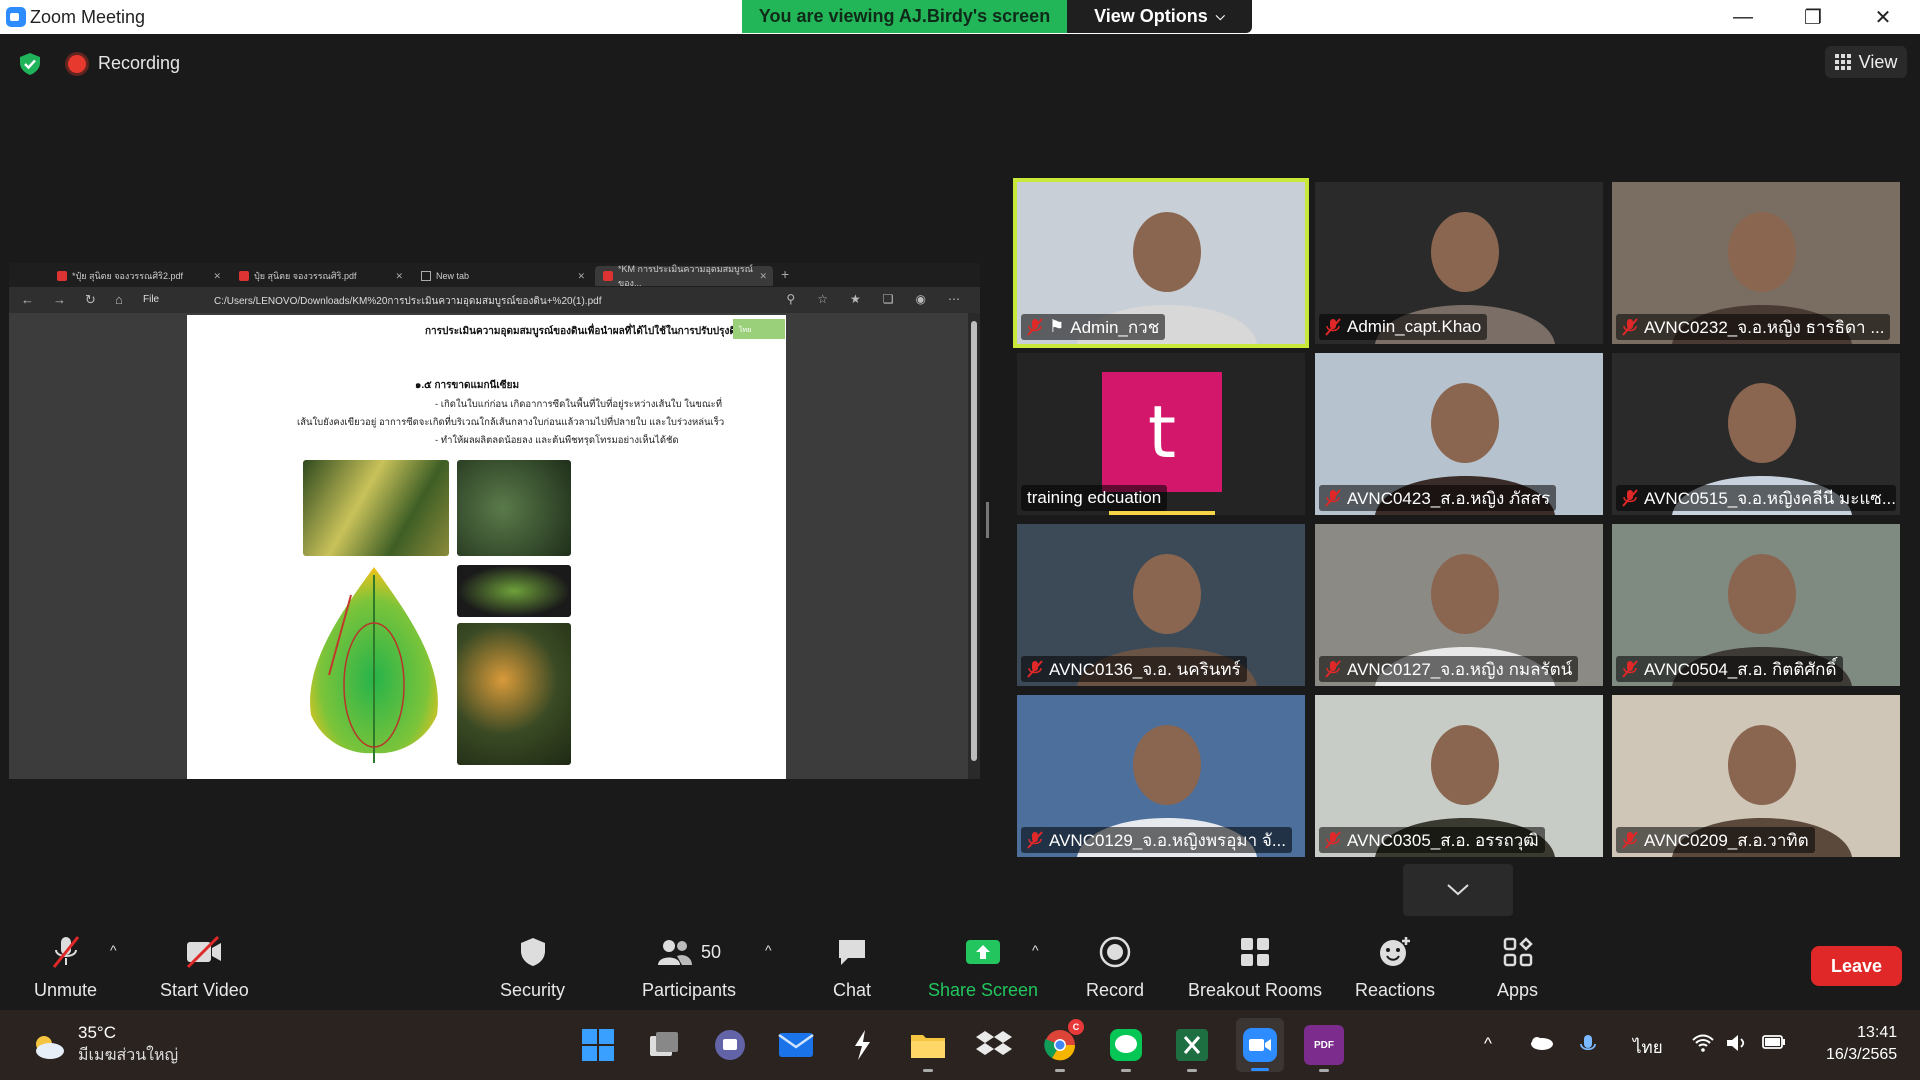 The image size is (1920, 1080). I want to click on back-icon: ←, so click(27, 299).